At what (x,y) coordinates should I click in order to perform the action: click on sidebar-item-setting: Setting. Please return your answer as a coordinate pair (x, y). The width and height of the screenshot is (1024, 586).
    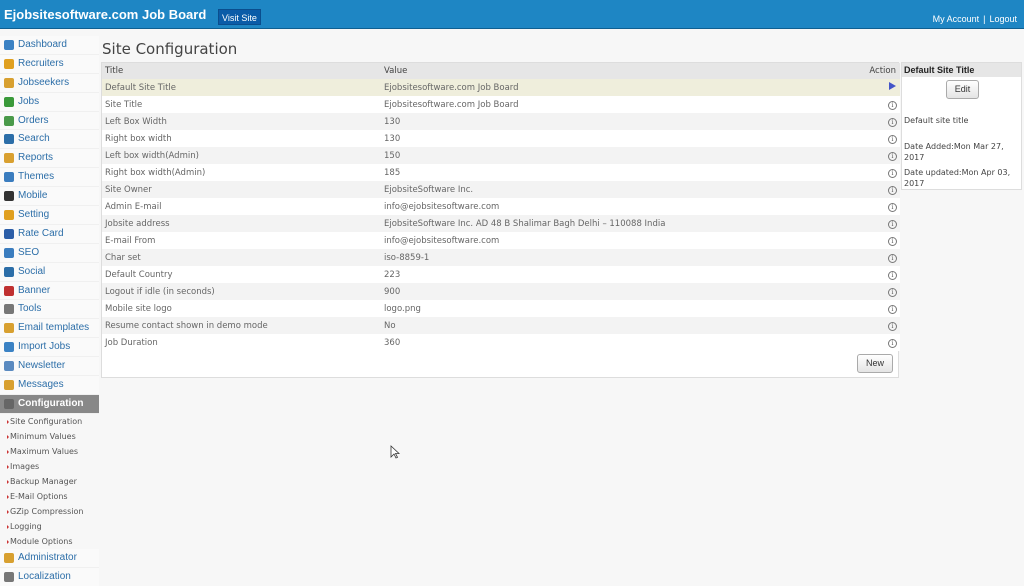
    Looking at the image, I should click on (49, 215).